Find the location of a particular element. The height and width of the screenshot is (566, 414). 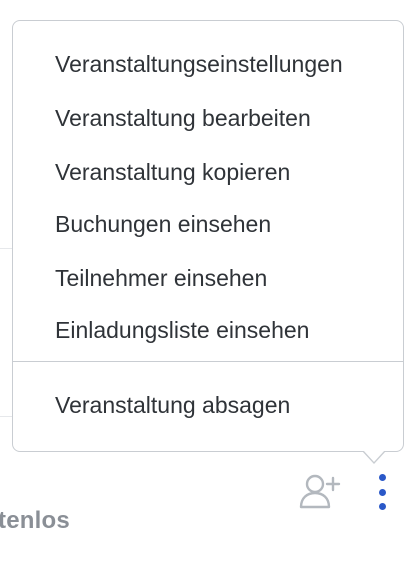

menu-divider is located at coordinates (208, 361).